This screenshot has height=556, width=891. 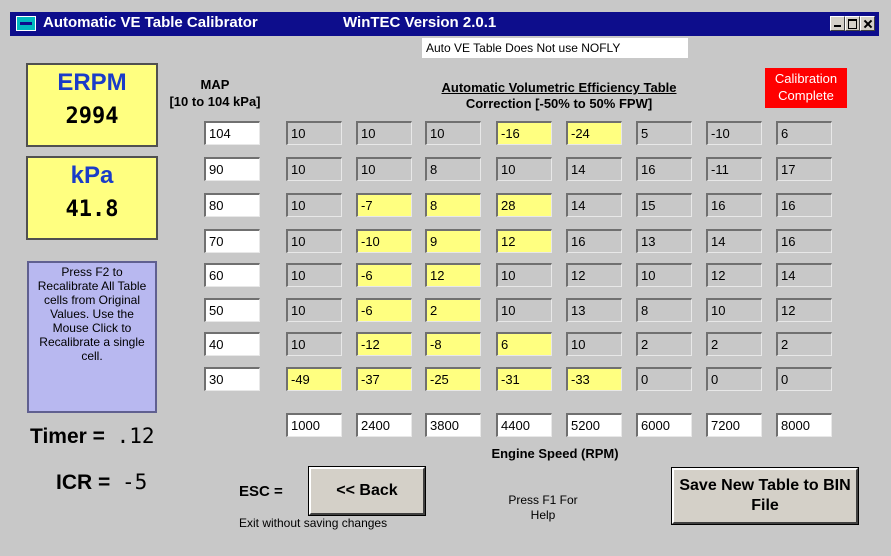 What do you see at coordinates (804, 169) in the screenshot?
I see `ve-cell: 17` at bounding box center [804, 169].